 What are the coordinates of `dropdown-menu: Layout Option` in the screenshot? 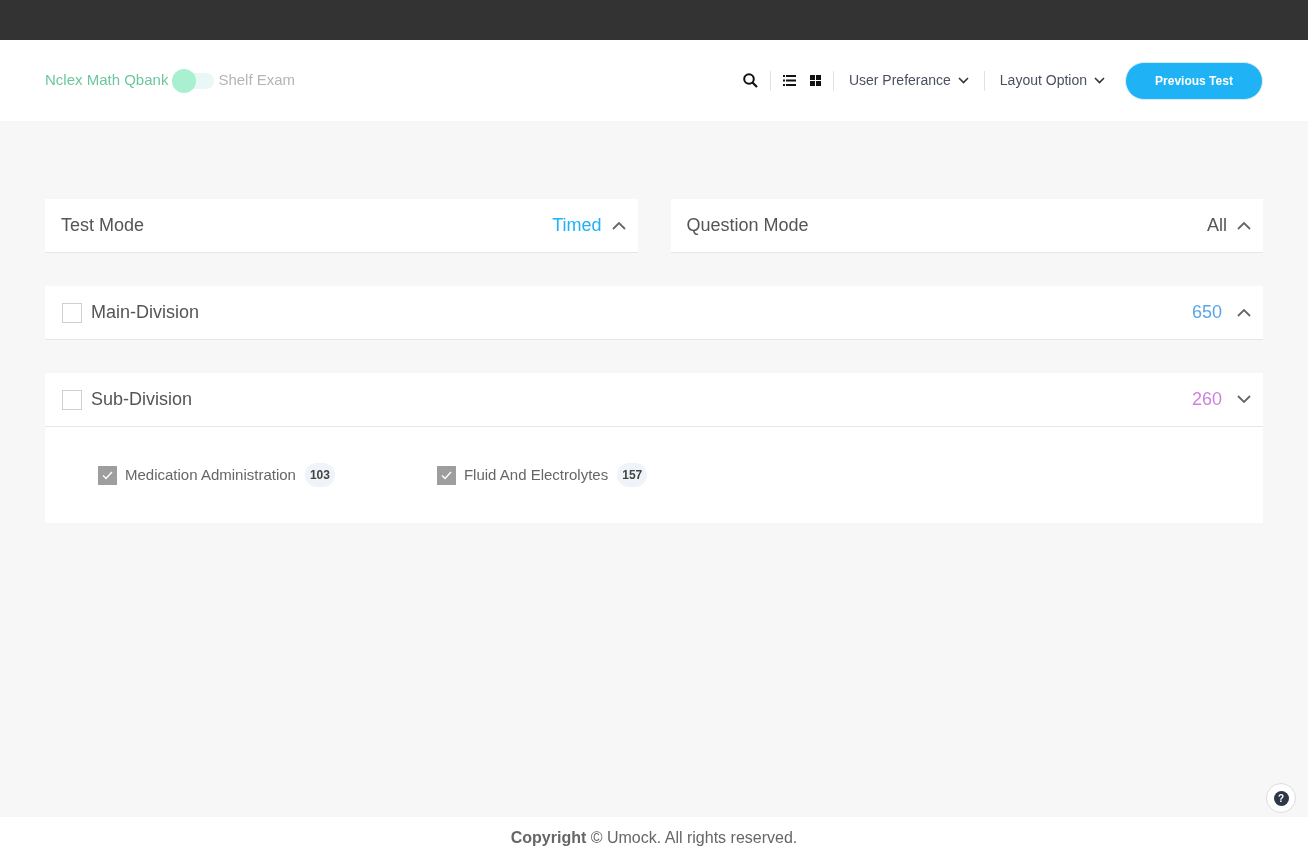 It's located at (1052, 80).